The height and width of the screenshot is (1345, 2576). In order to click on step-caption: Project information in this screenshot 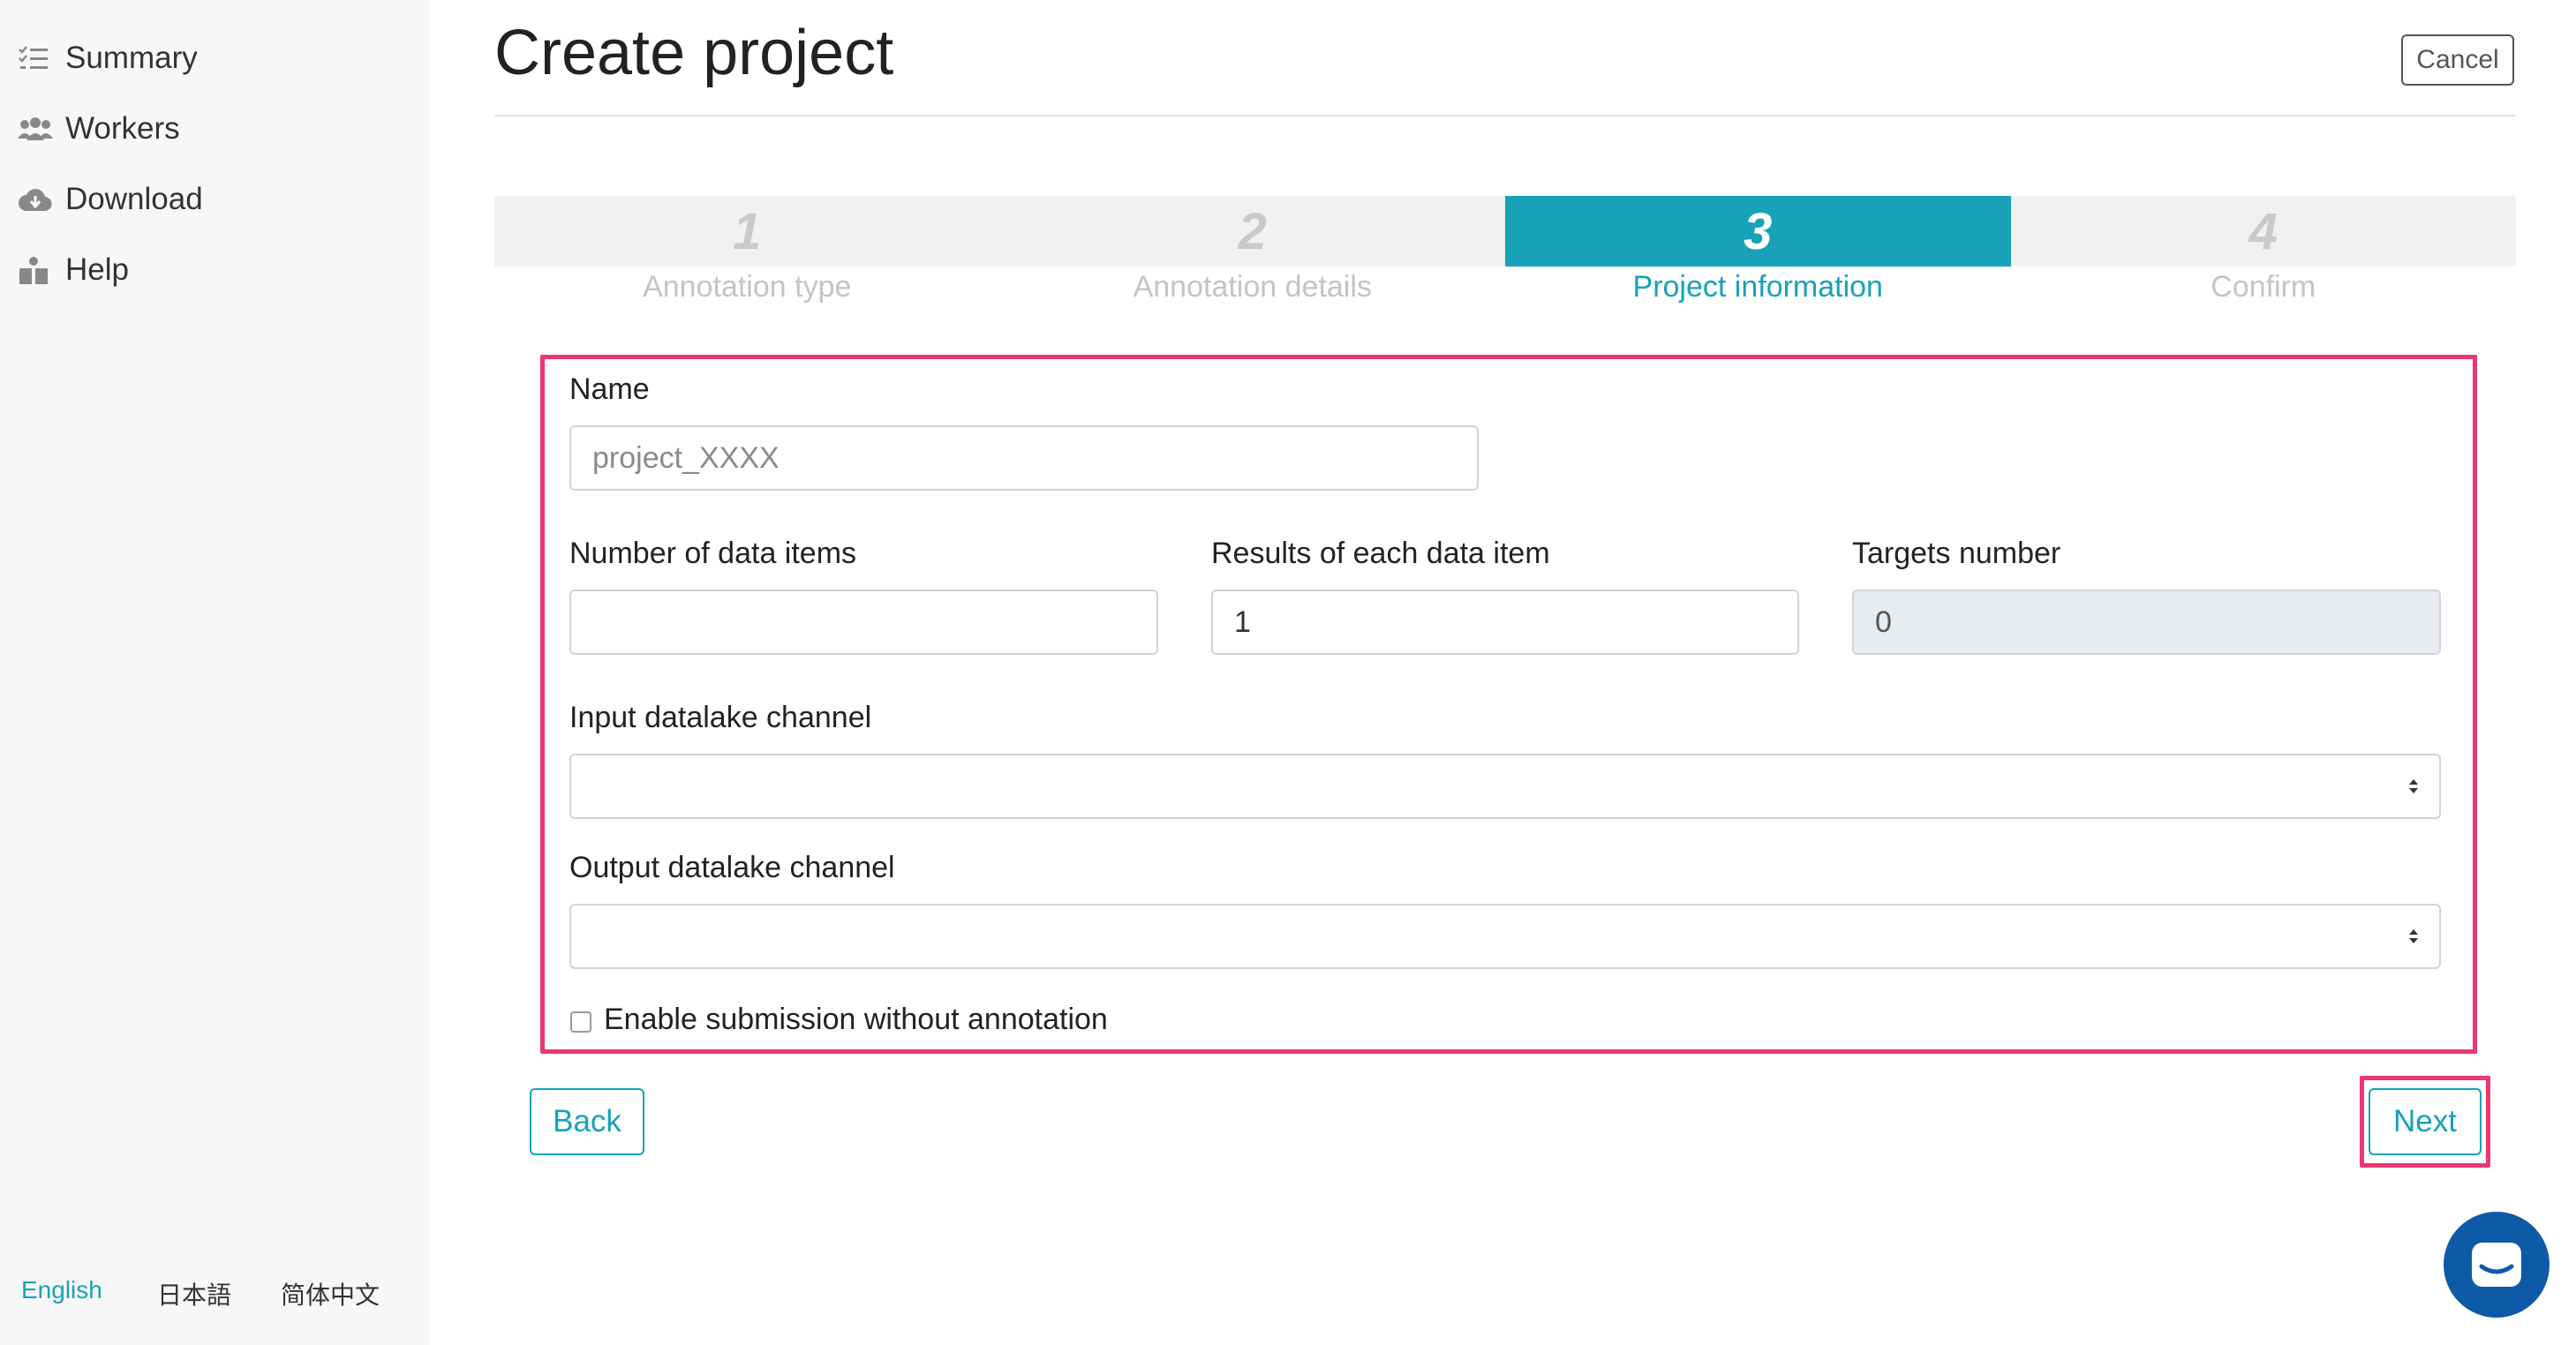, I will do `click(1758, 287)`.